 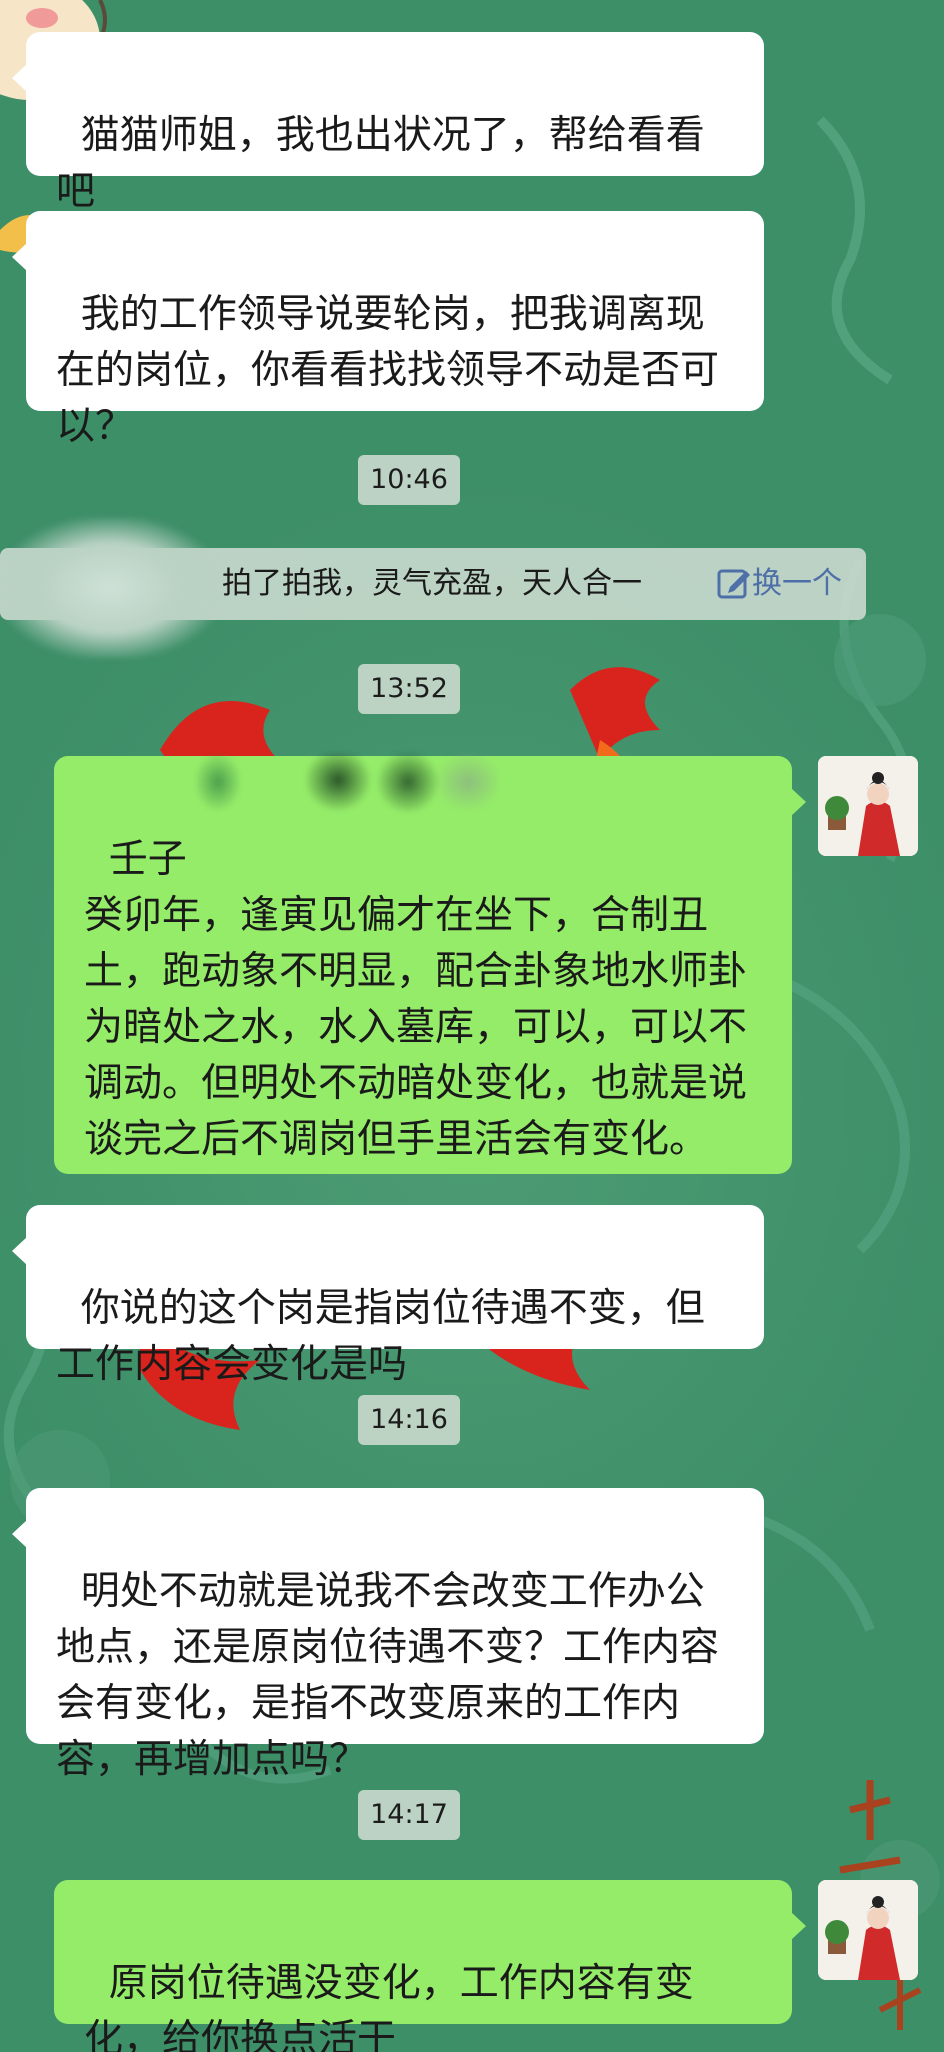 I want to click on message-bubble-incoming: 你说的这个岗是指岗位待遇不变，但工作内容会变化是吗, so click(x=388, y=1296).